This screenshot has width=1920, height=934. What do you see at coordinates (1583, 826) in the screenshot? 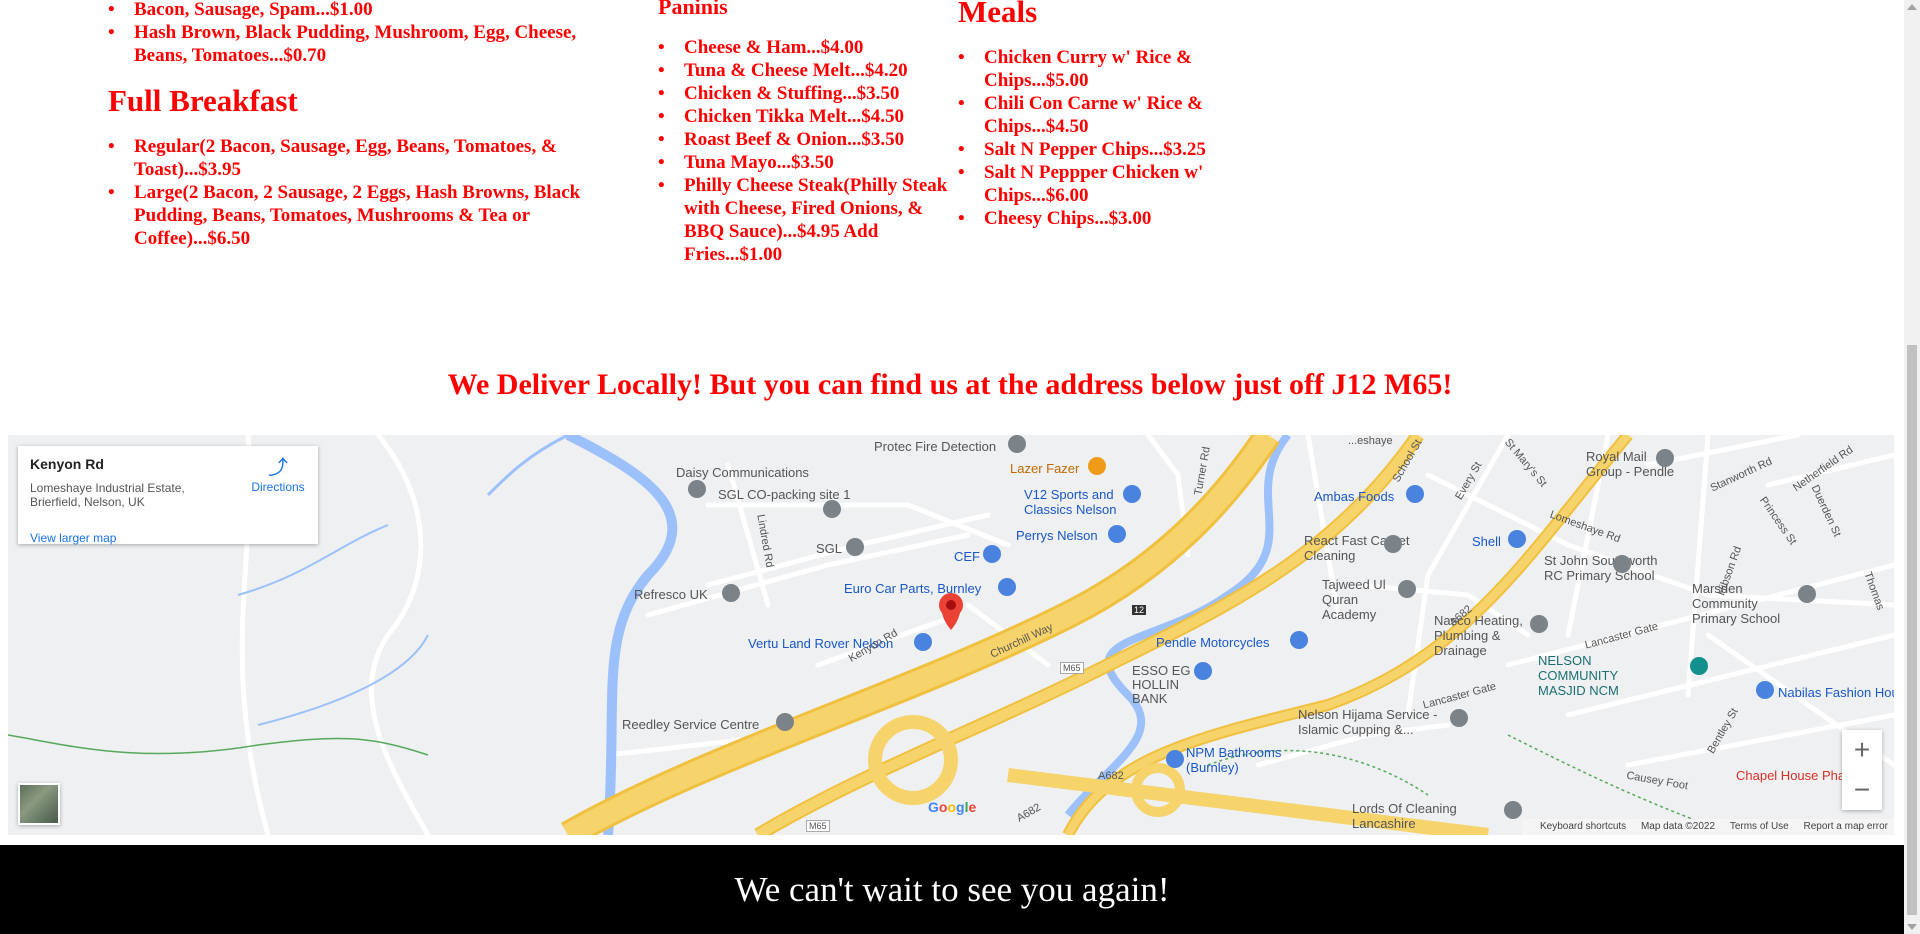
I see `keyboard-shortcuts-link: Keyboard shortcuts` at bounding box center [1583, 826].